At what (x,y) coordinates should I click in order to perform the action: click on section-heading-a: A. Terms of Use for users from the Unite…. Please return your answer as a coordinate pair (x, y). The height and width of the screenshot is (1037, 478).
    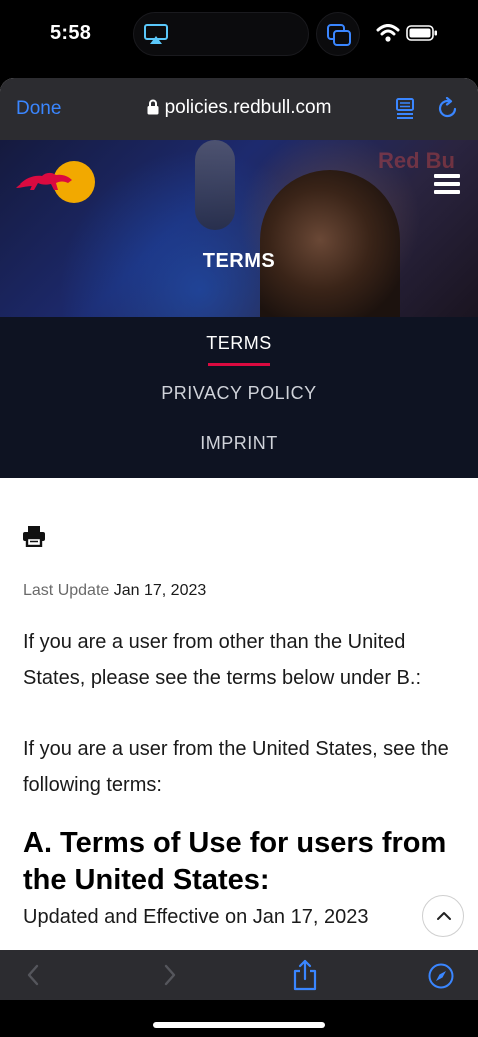
    Looking at the image, I should click on (235, 861).